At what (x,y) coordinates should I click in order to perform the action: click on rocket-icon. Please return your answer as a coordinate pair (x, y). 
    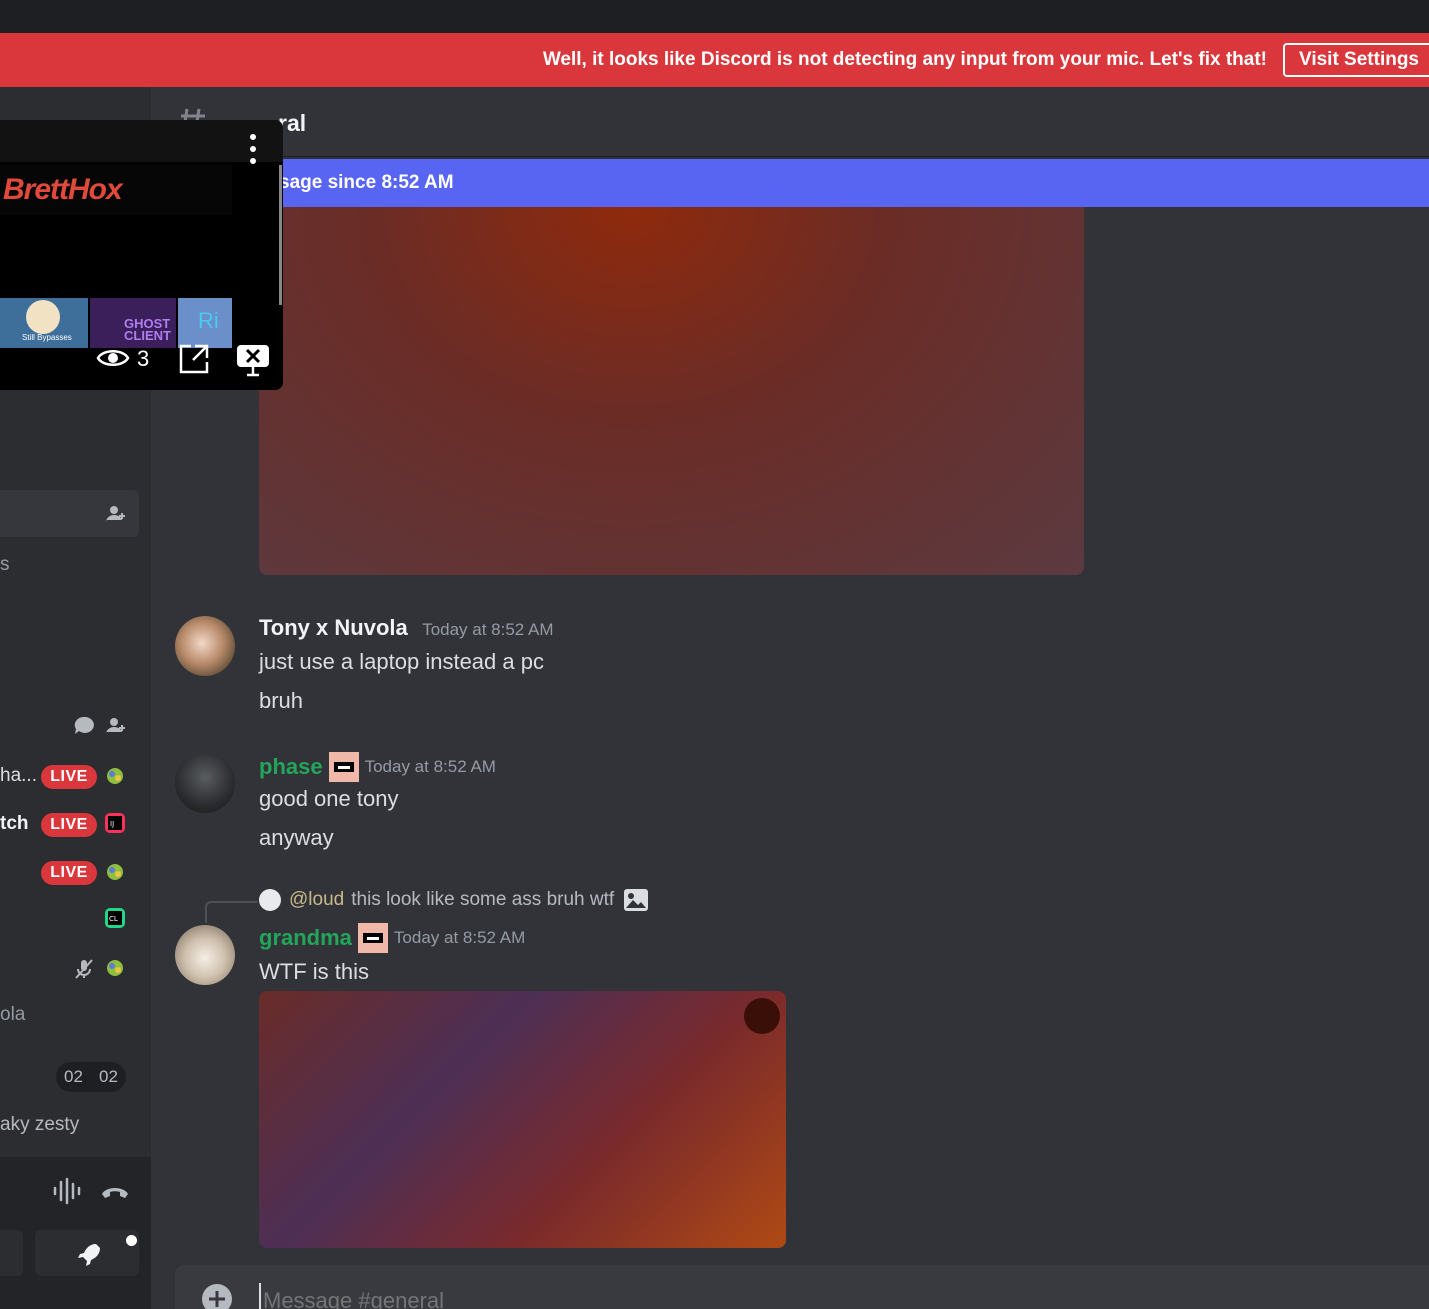
    Looking at the image, I should click on (88, 1256).